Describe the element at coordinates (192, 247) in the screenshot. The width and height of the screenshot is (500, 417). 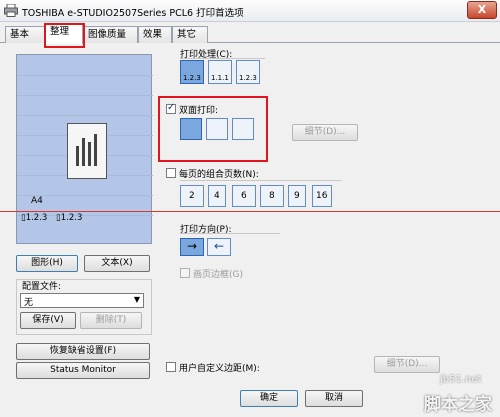
I see `left-to-right-arrow-icon: →` at that location.